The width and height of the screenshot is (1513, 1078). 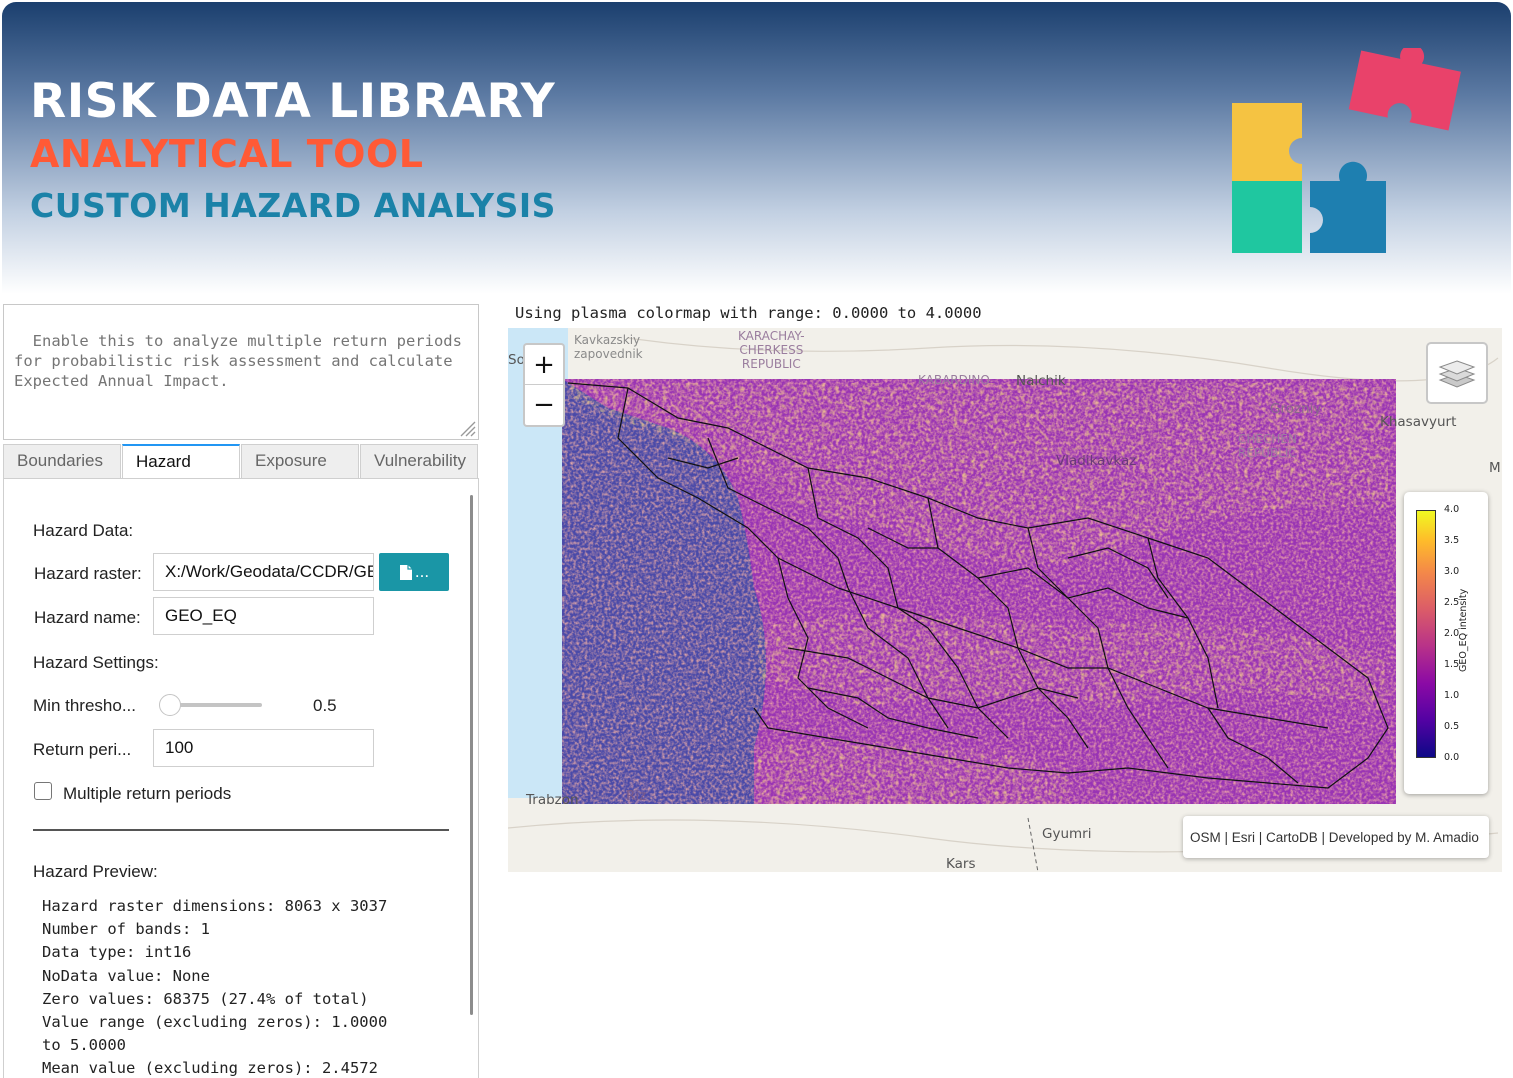 What do you see at coordinates (1346, 150) in the screenshot?
I see `puzzle-logo-icon` at bounding box center [1346, 150].